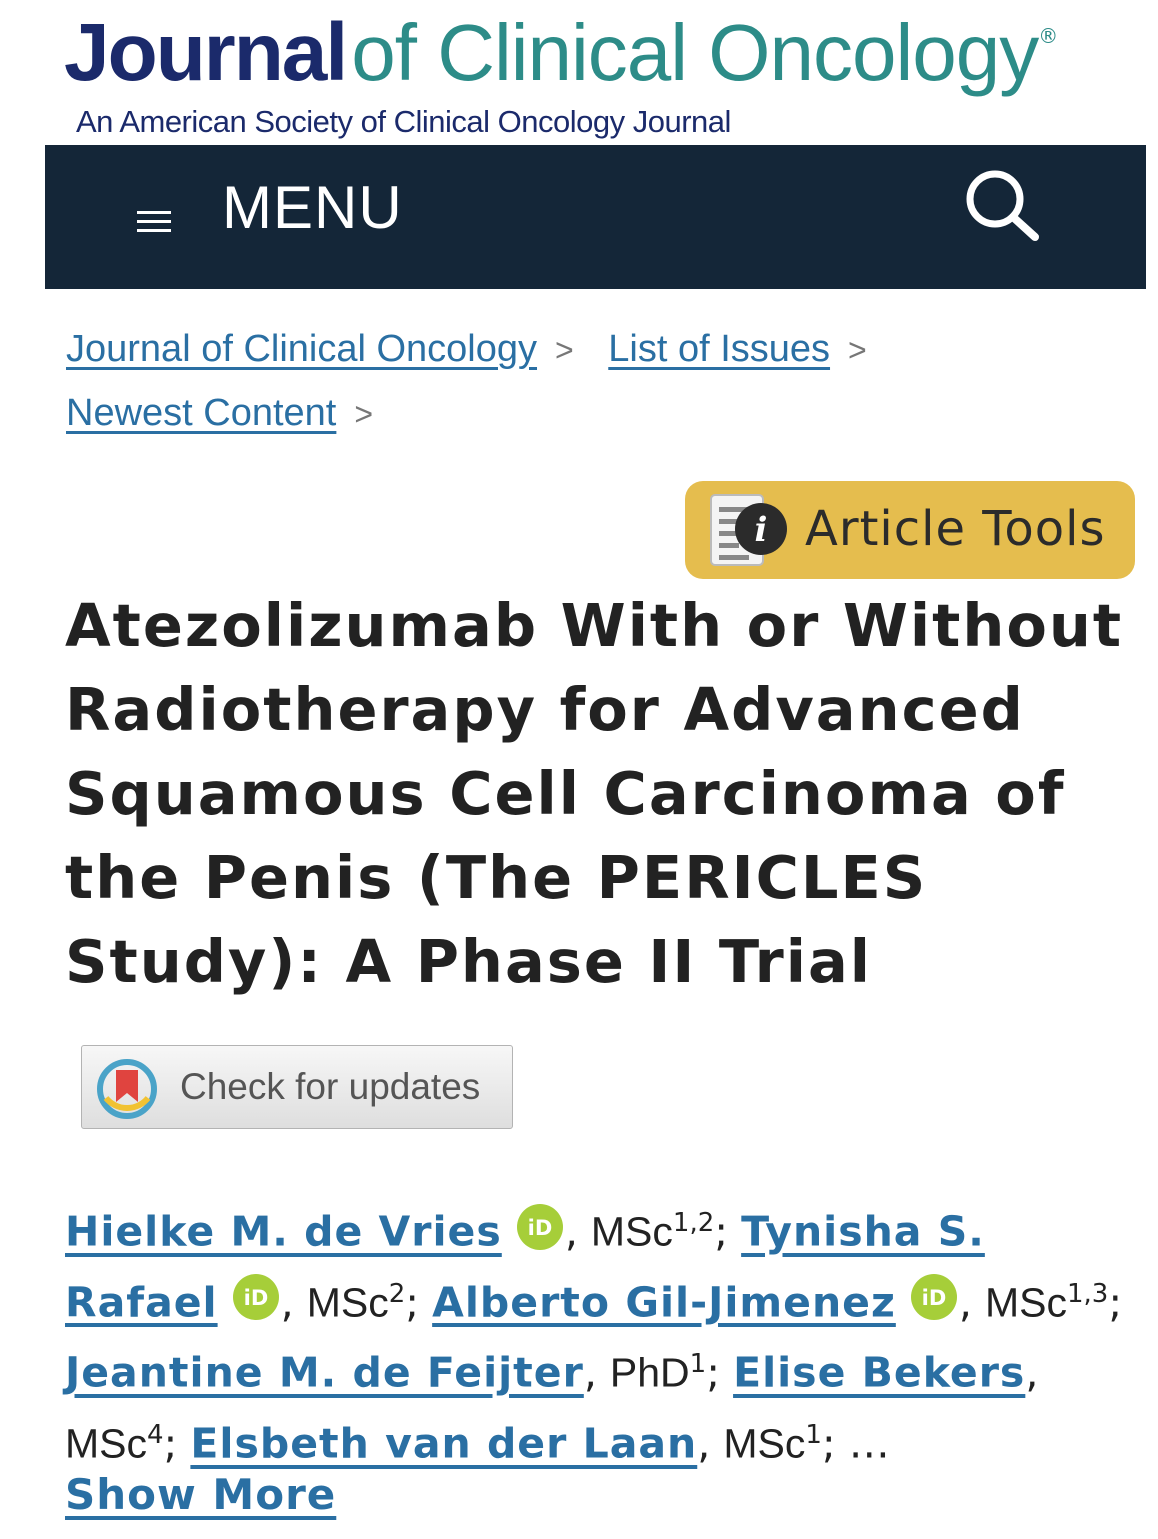 The width and height of the screenshot is (1158, 1539). What do you see at coordinates (879, 1373) in the screenshot?
I see `author-link: Elise Bekers` at bounding box center [879, 1373].